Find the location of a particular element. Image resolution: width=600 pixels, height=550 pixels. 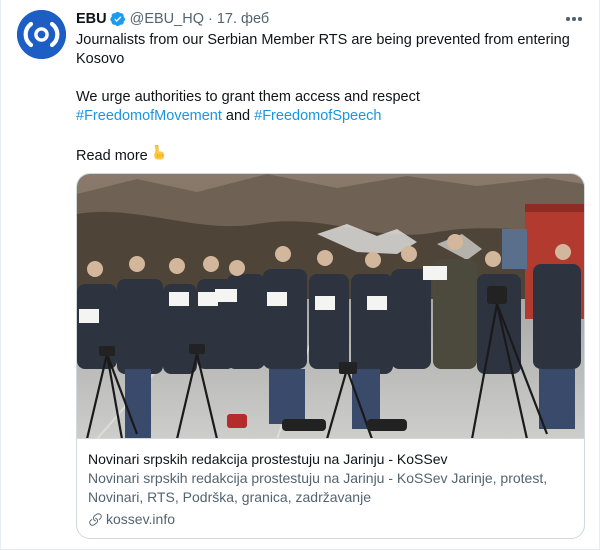

pointing-down-emoji-icon is located at coordinates (159, 156).